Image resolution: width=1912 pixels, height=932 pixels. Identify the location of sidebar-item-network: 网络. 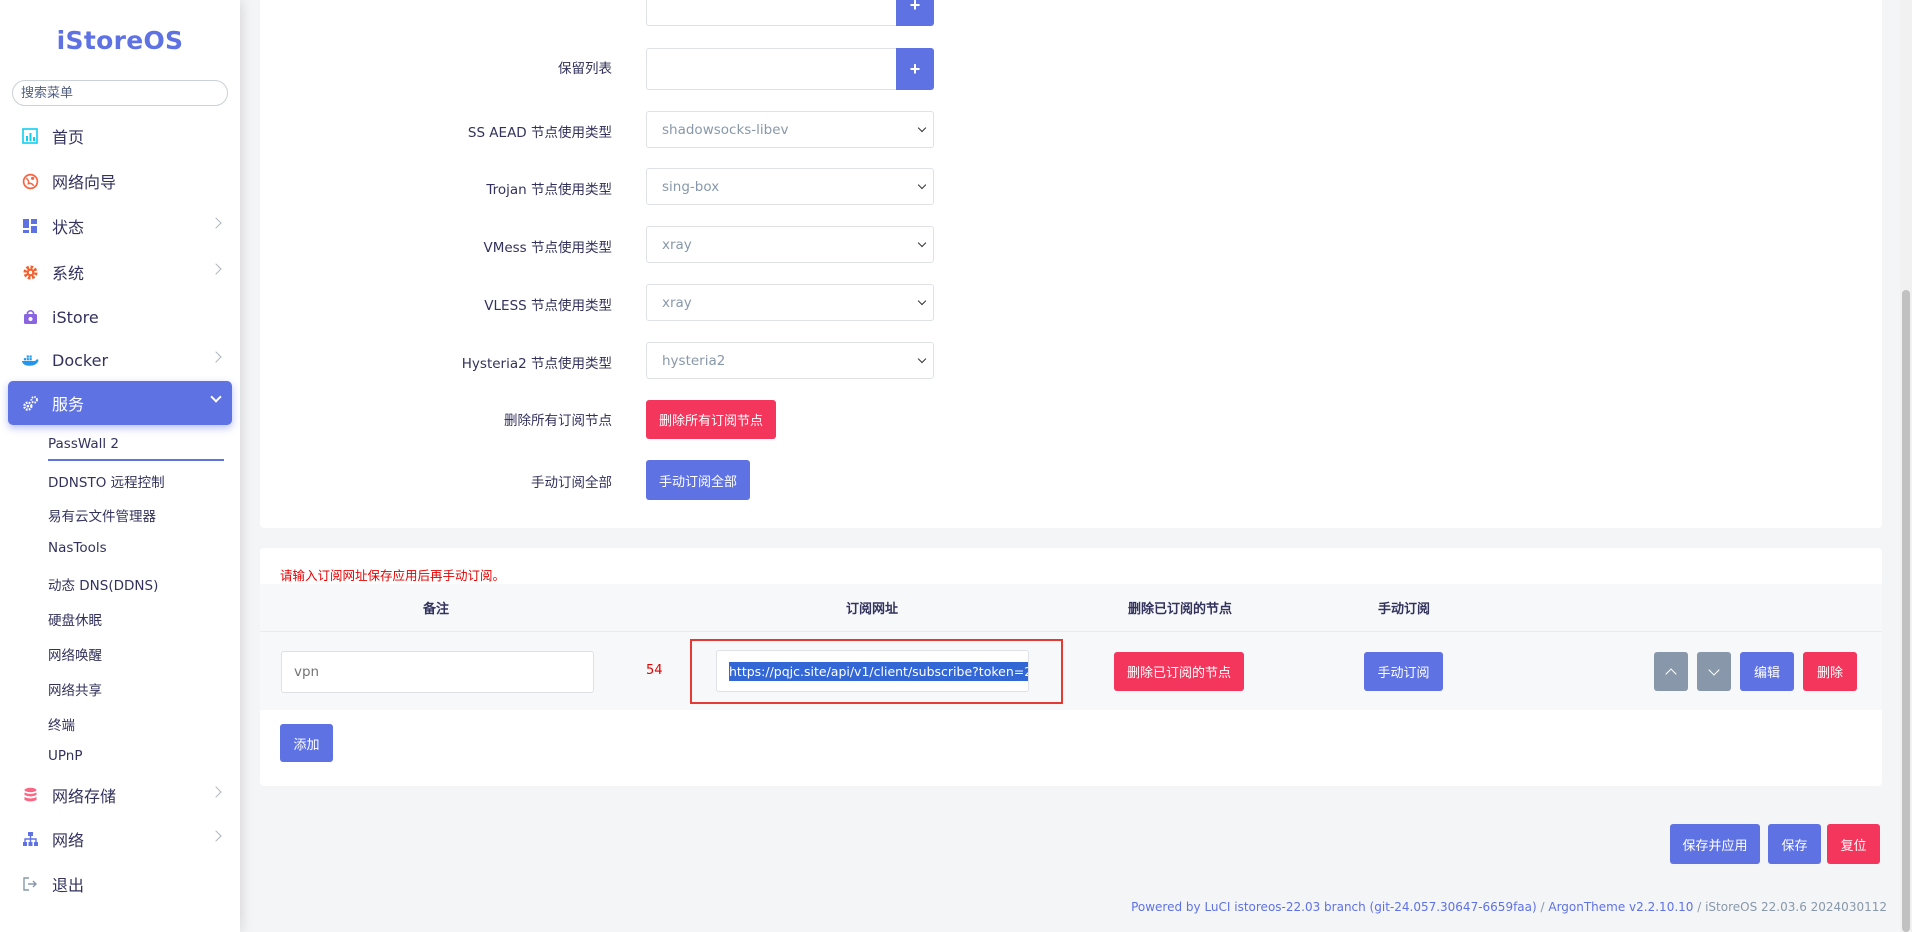
(120, 839).